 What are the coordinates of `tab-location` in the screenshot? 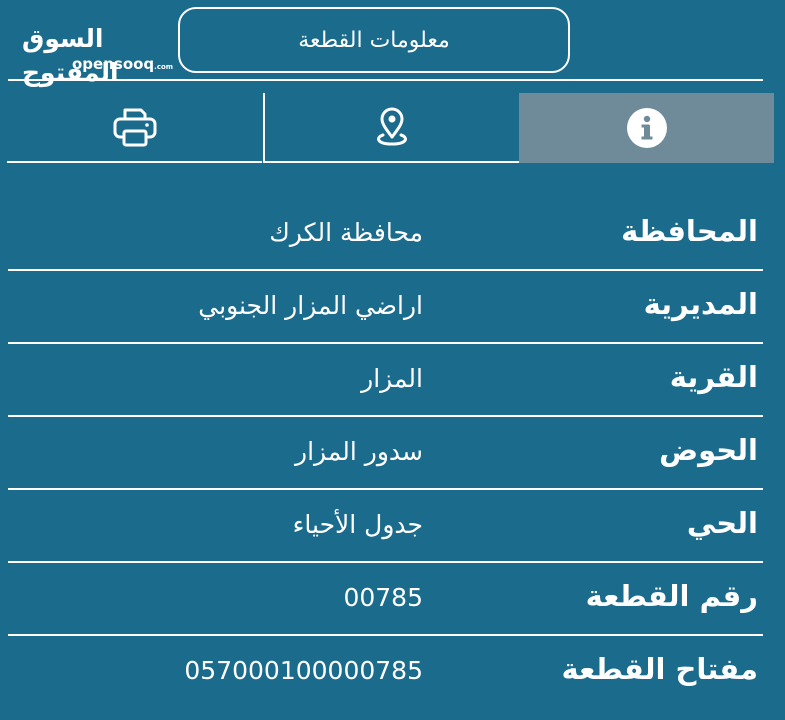 It's located at (391, 128).